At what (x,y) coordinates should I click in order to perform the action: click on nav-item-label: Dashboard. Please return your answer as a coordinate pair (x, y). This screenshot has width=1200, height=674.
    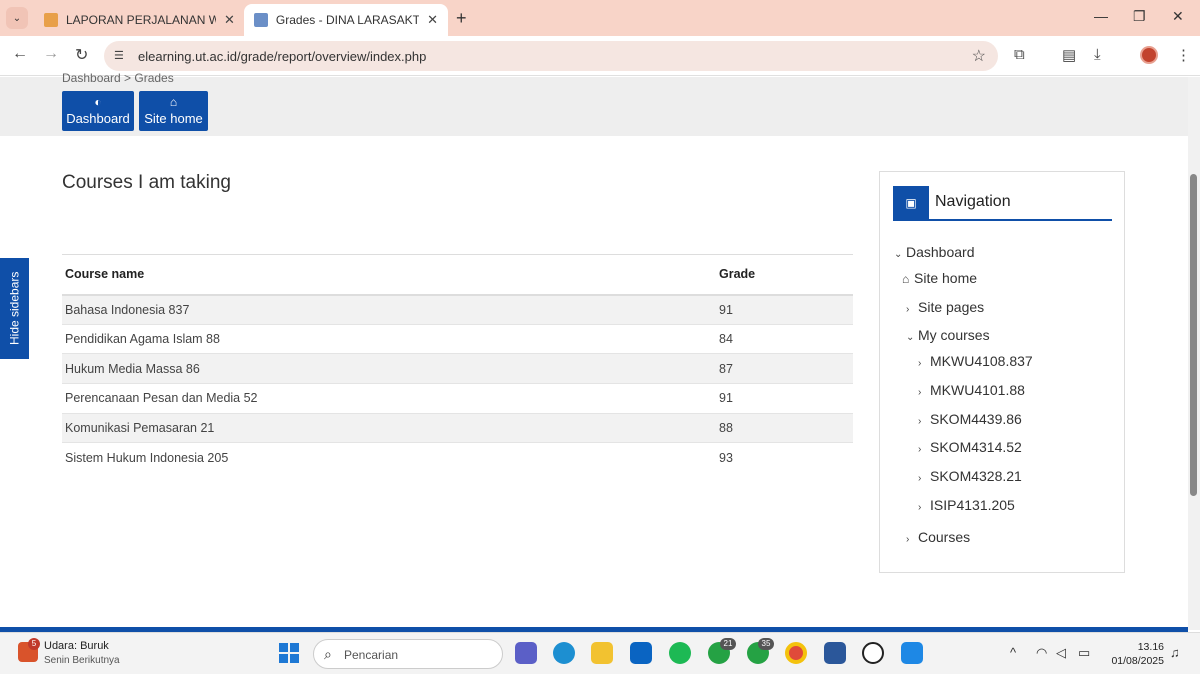
    Looking at the image, I should click on (940, 252).